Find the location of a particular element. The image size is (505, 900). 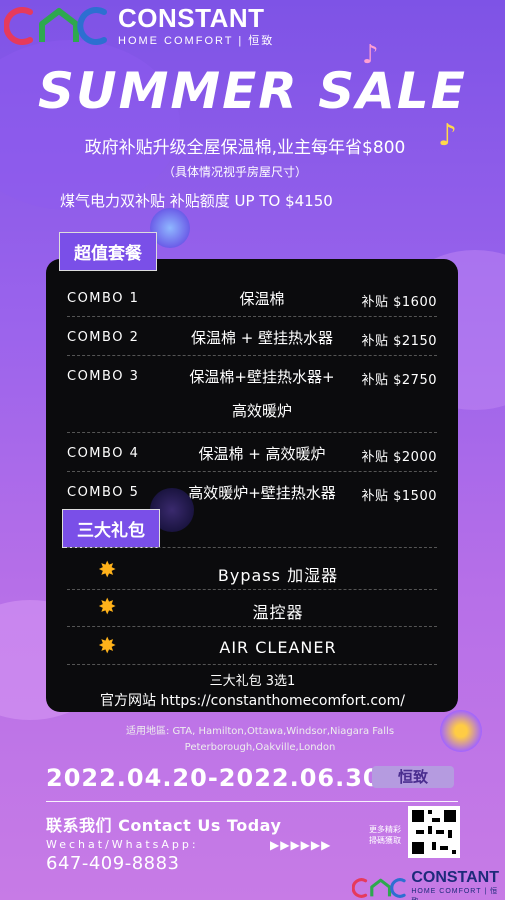

combo-label: COMBO 1 is located at coordinates (103, 298).